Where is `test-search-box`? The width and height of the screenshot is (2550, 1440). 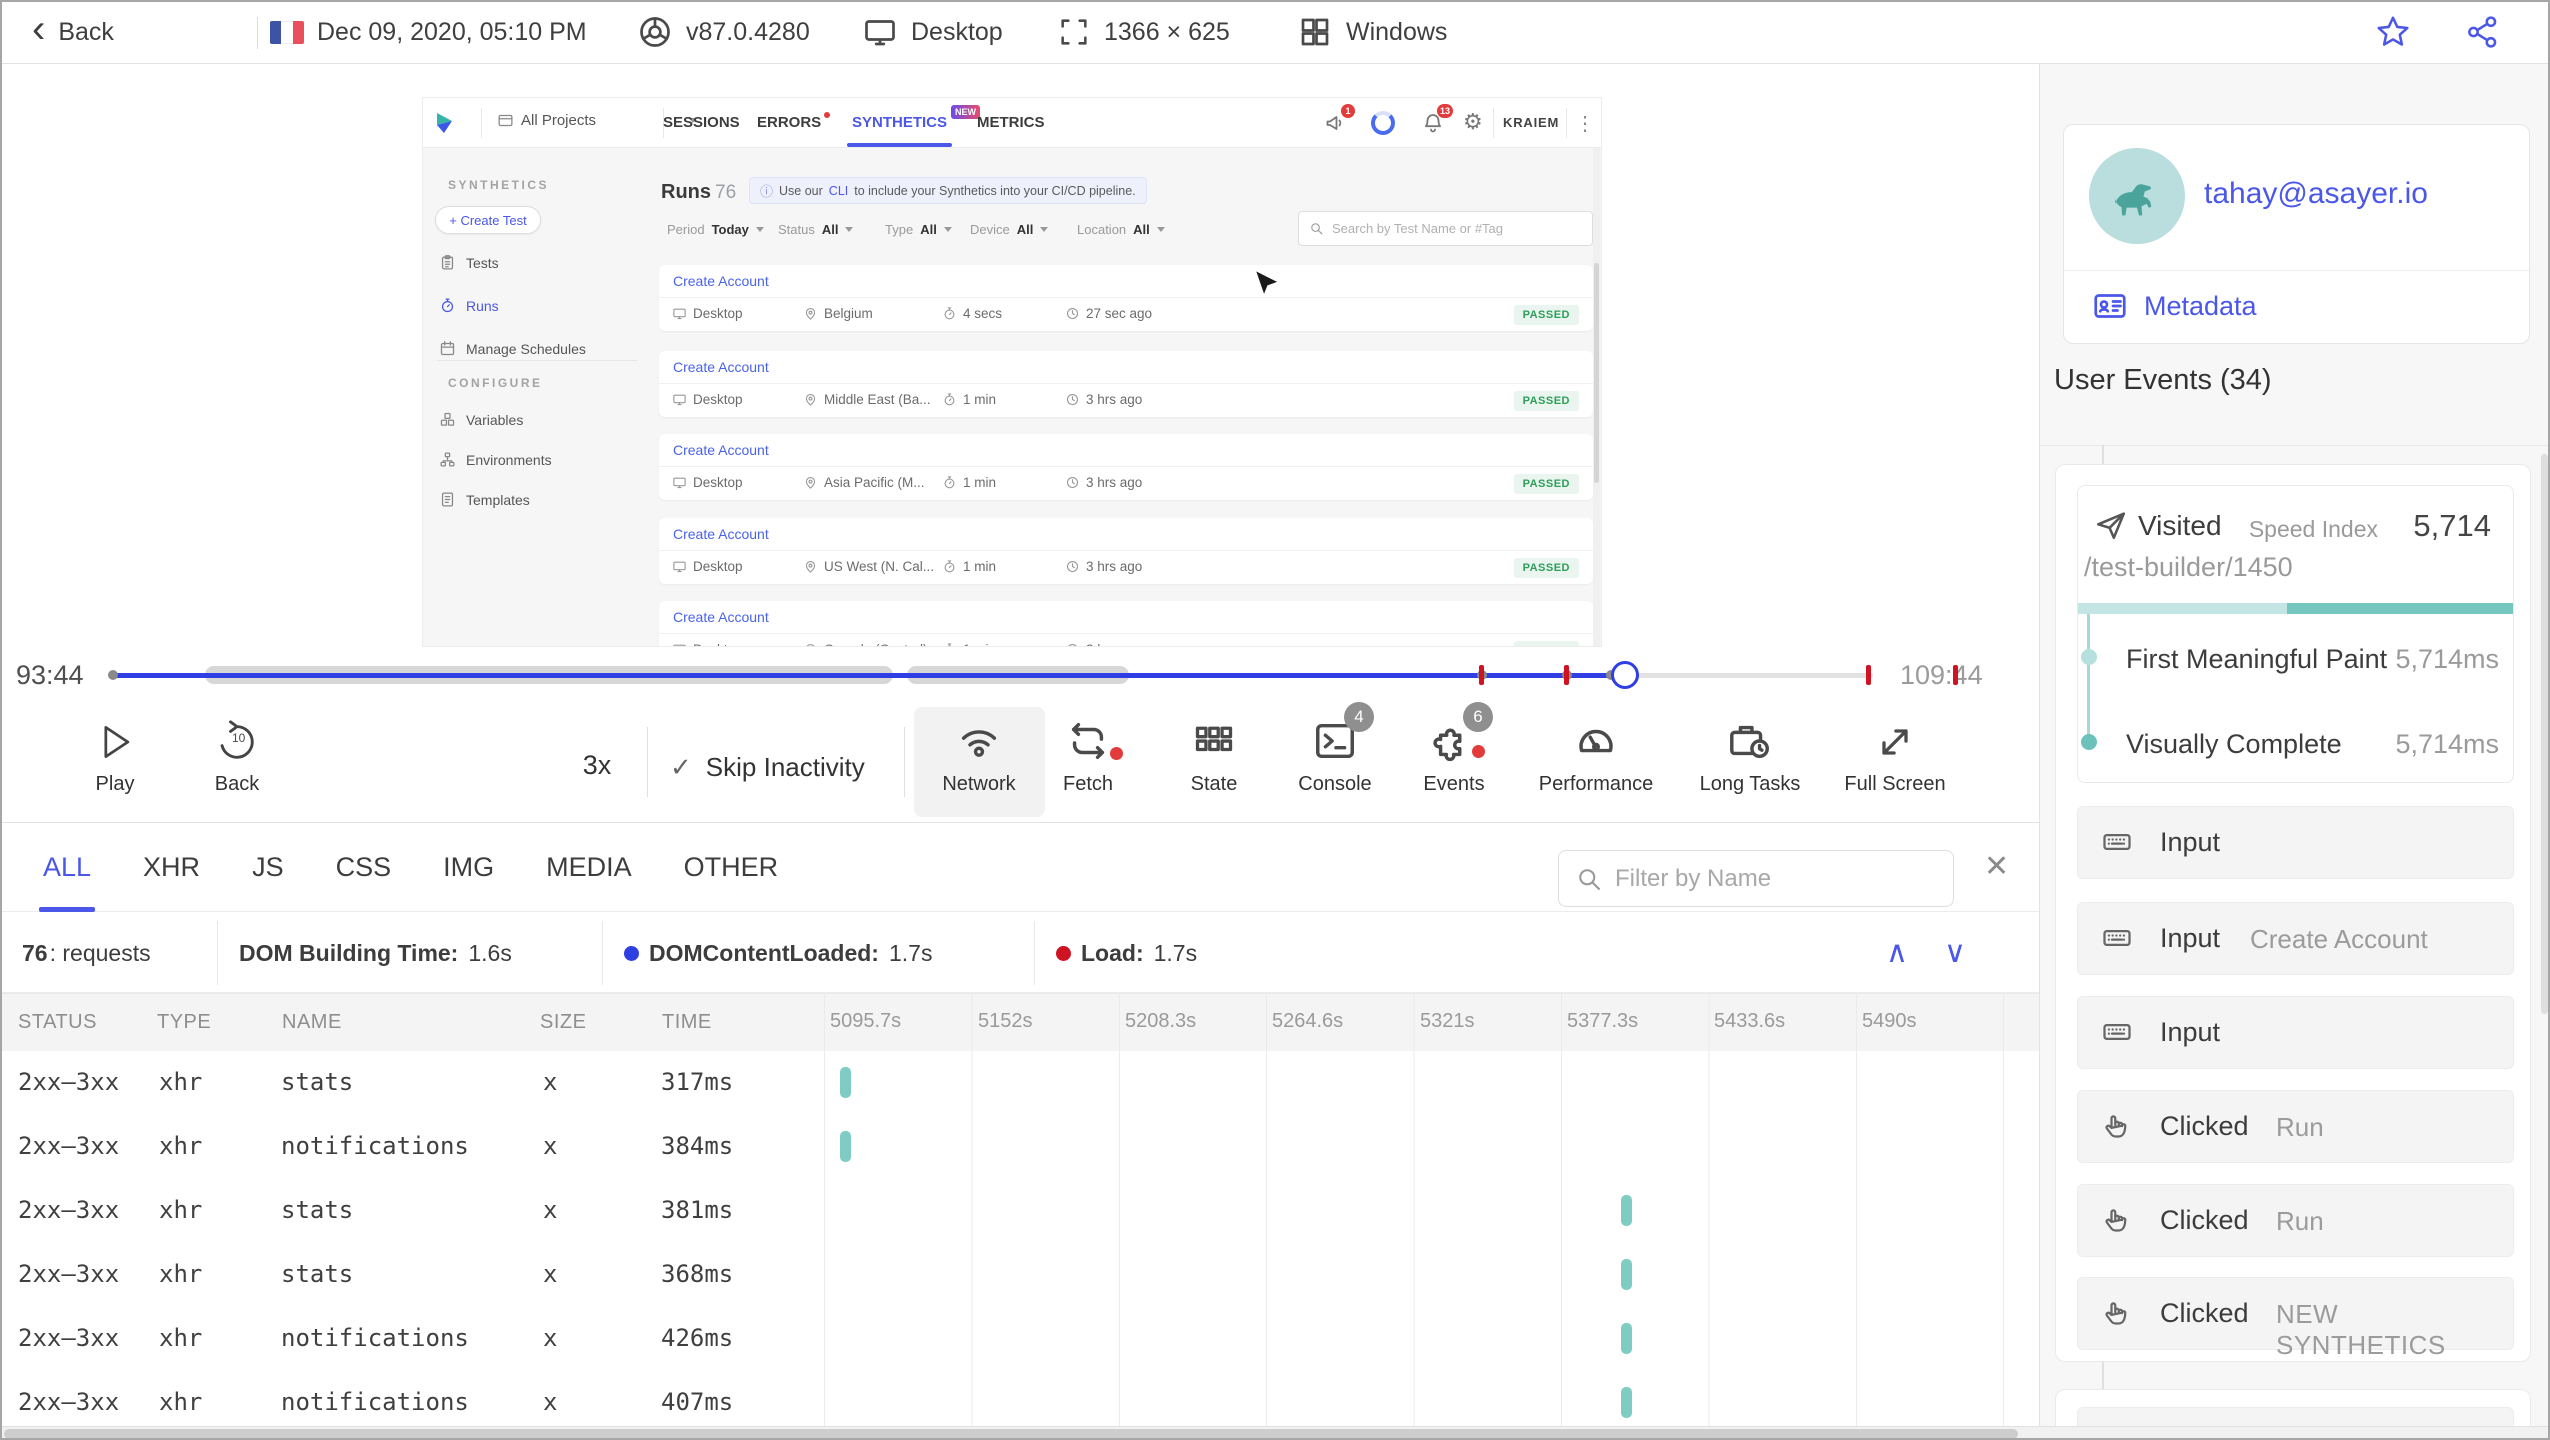
test-search-box is located at coordinates (1445, 228).